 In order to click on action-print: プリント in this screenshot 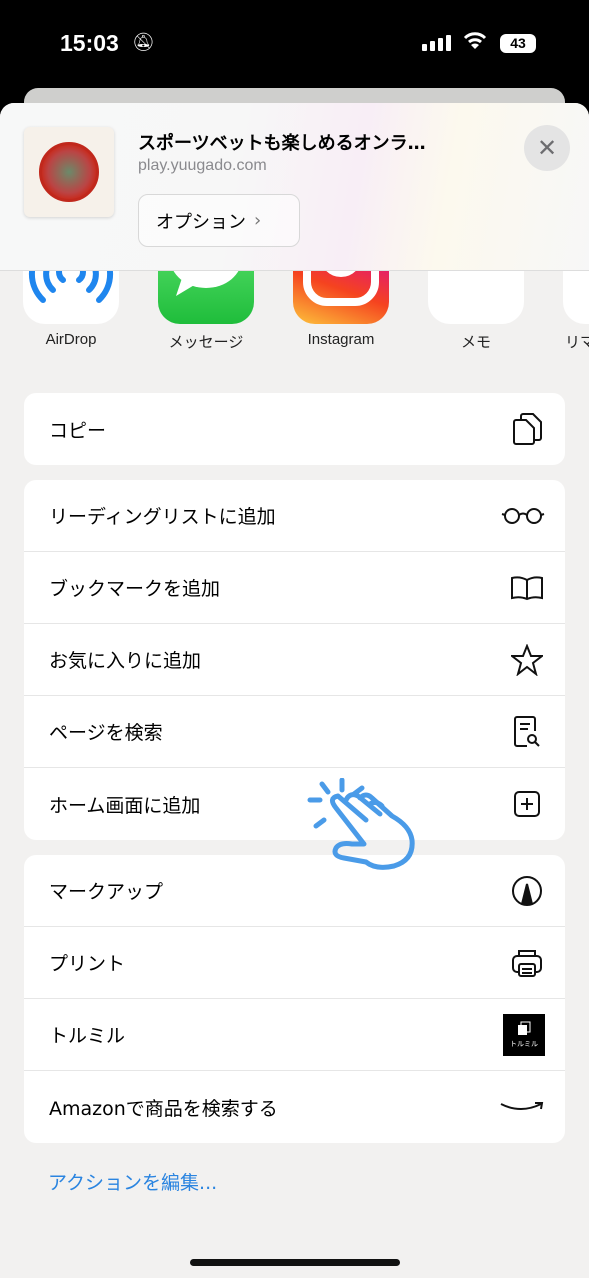, I will do `click(294, 963)`.